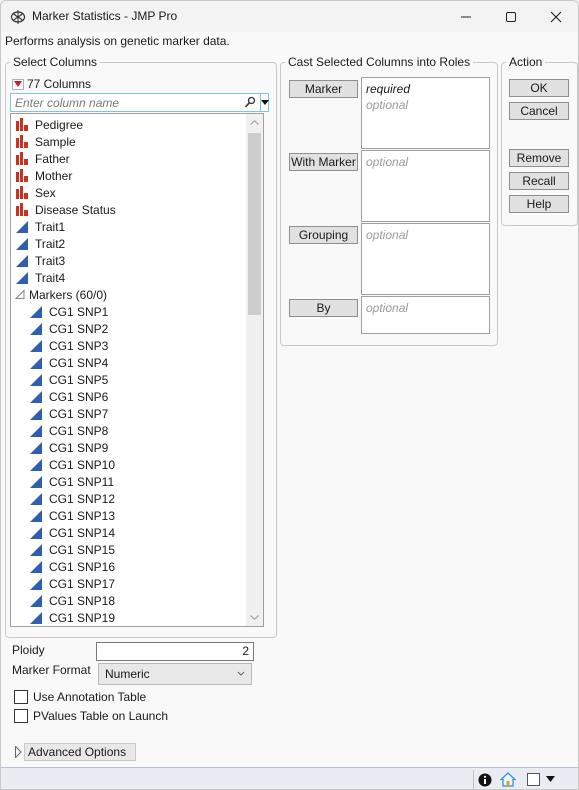 Image resolution: width=579 pixels, height=790 pixels. What do you see at coordinates (125, 102) in the screenshot?
I see `column-search-input` at bounding box center [125, 102].